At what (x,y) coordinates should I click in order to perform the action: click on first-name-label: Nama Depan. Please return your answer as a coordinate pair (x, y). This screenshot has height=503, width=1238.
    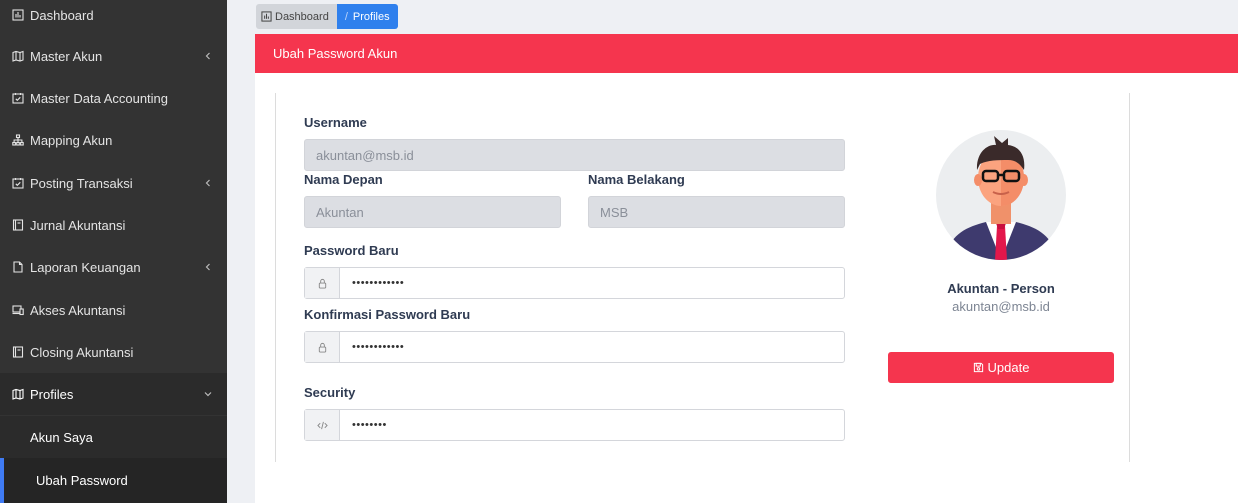
    Looking at the image, I should click on (343, 179).